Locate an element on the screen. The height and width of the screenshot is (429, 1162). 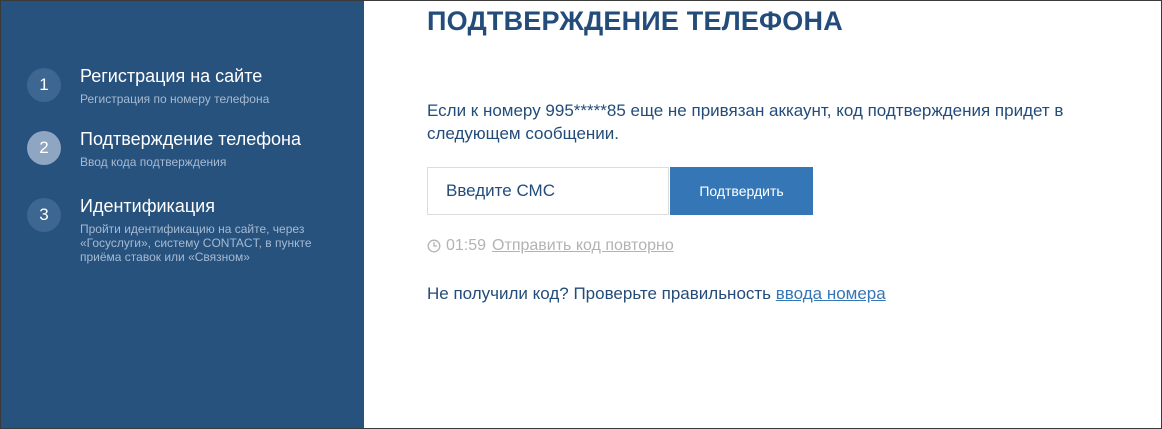
step-title: Регистрация на сайте is located at coordinates (171, 76).